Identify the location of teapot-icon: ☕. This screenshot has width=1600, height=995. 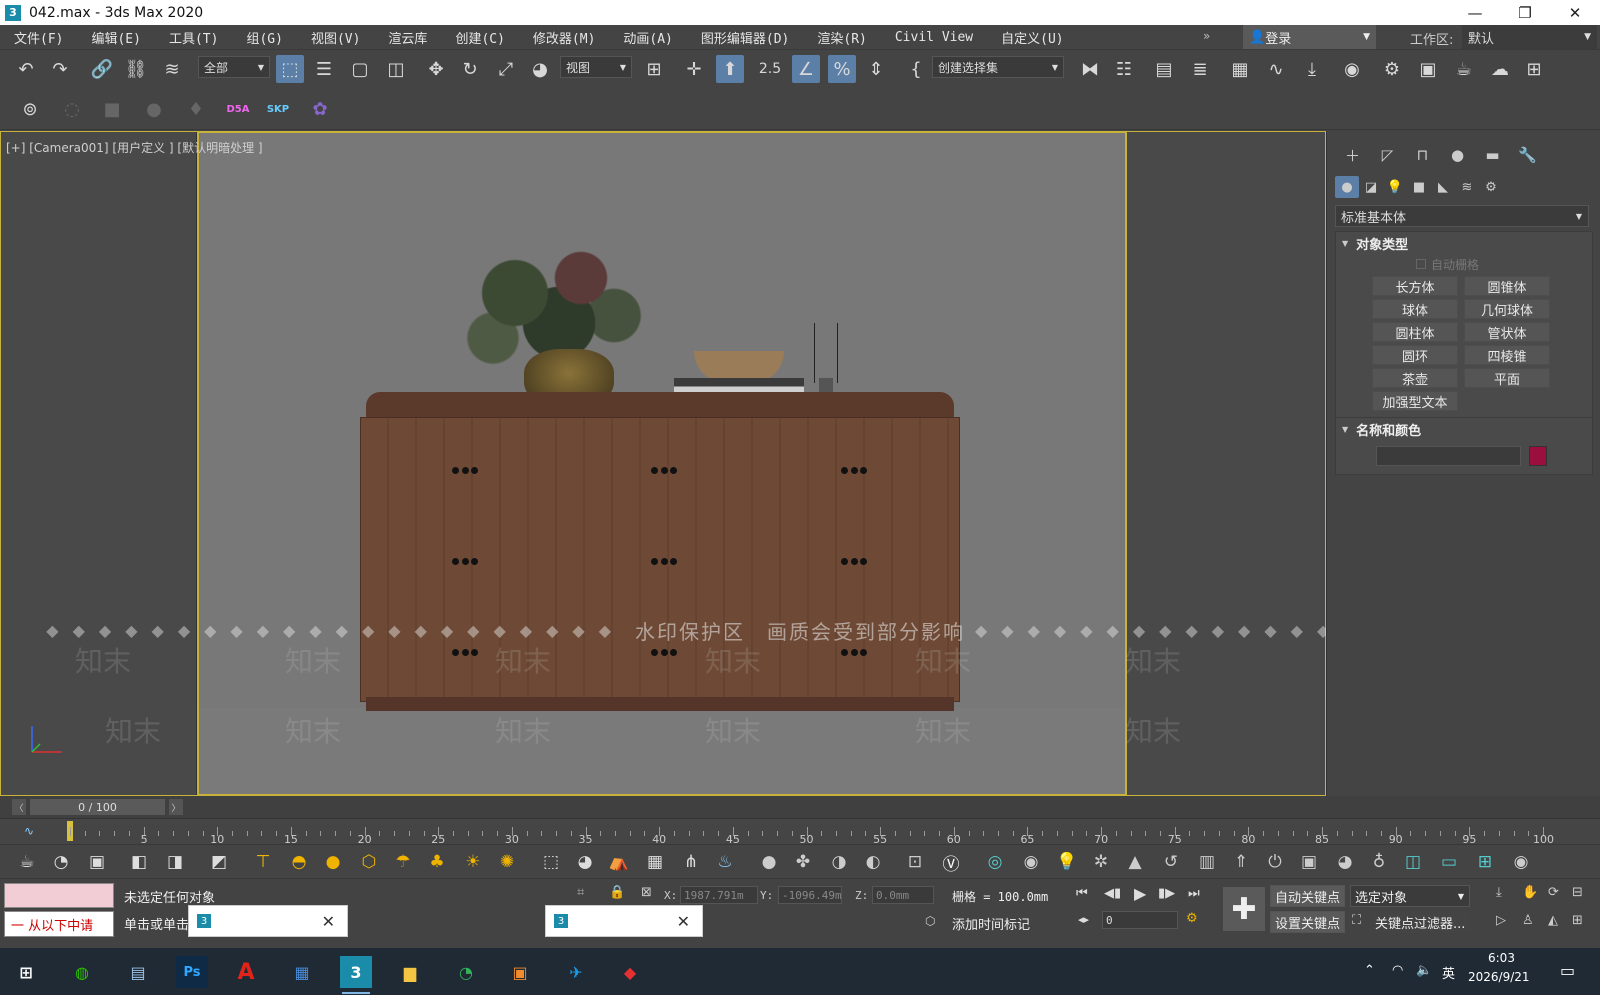
(27, 862).